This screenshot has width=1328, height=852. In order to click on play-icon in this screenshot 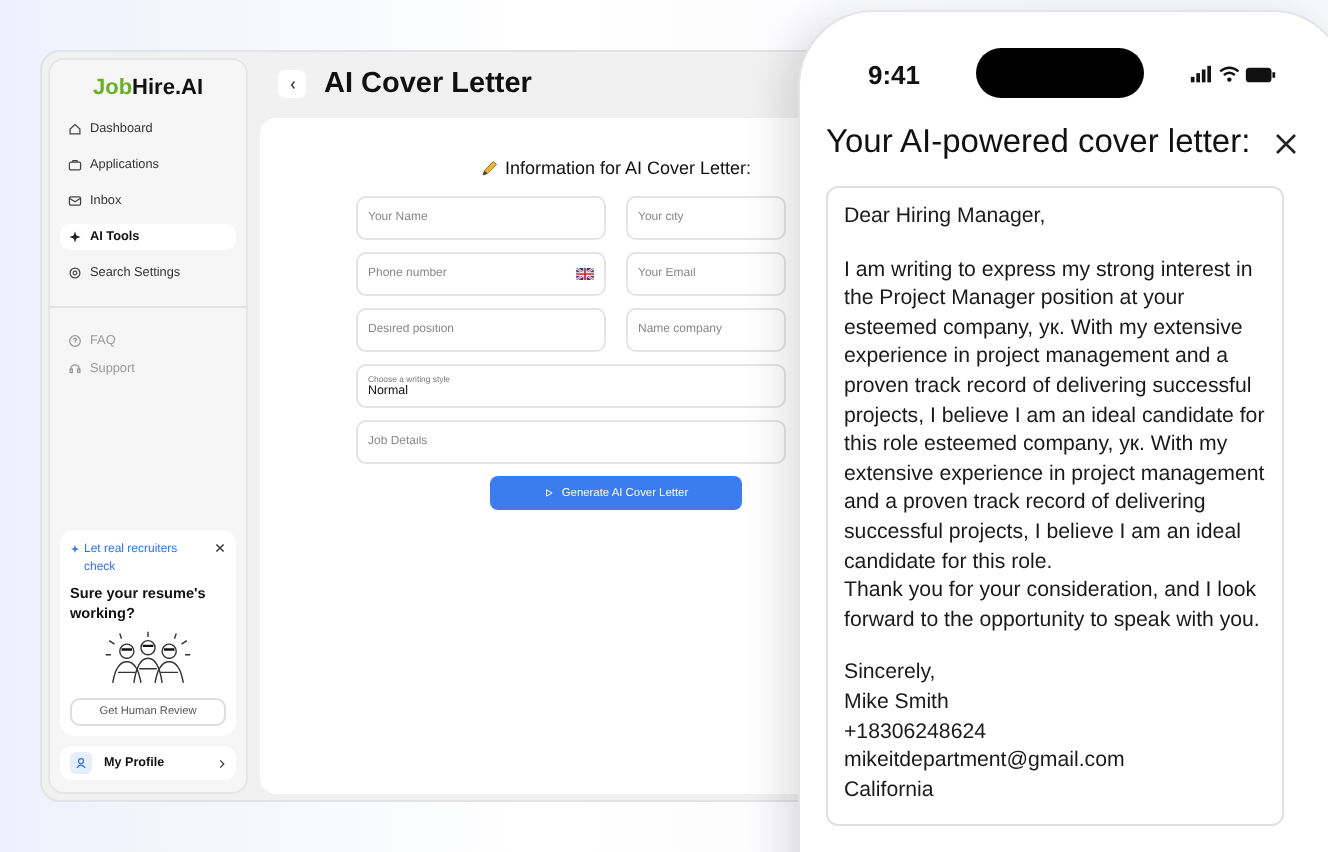, I will do `click(548, 493)`.